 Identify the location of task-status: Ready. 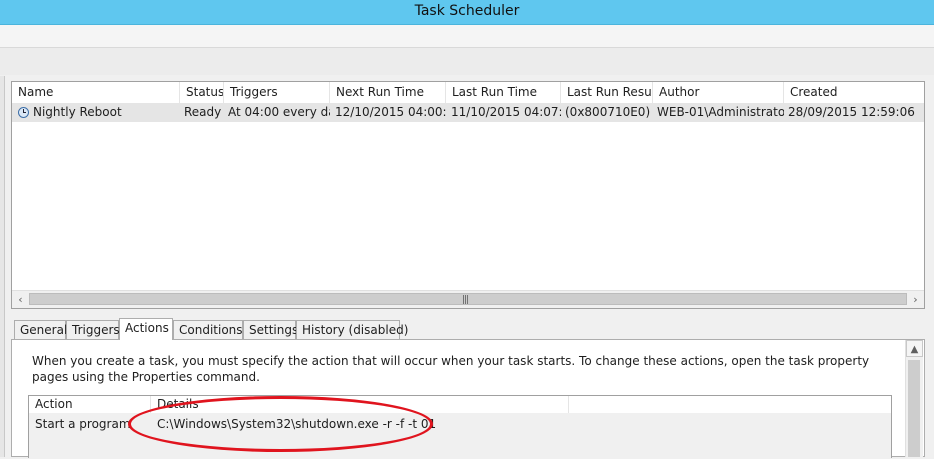
(203, 112).